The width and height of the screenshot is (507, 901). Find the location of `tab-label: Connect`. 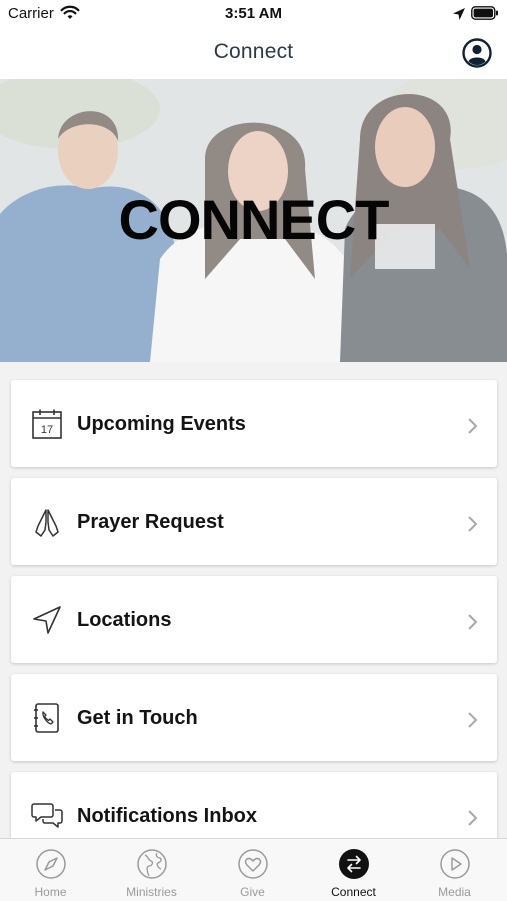

tab-label: Connect is located at coordinates (353, 892).